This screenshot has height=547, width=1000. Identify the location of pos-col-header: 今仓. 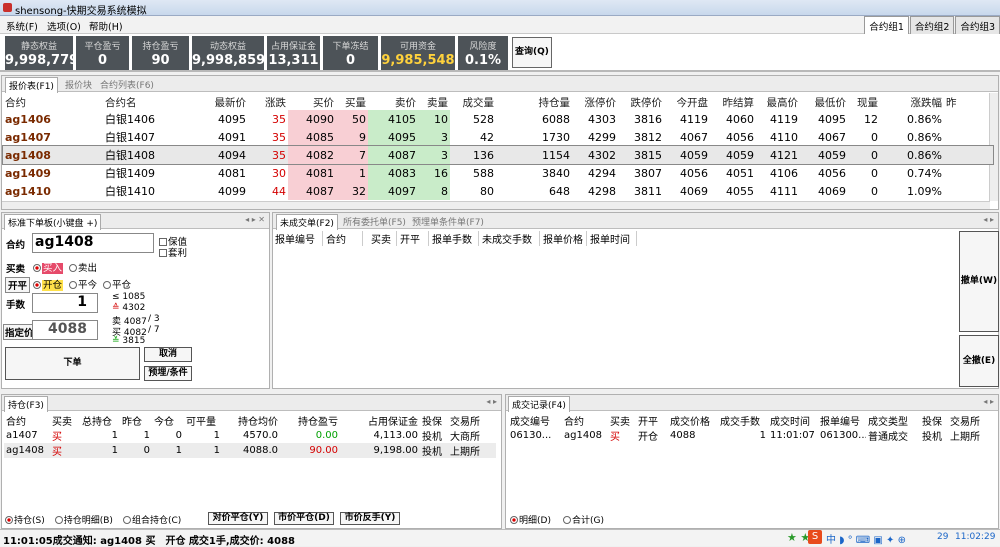
(168, 420).